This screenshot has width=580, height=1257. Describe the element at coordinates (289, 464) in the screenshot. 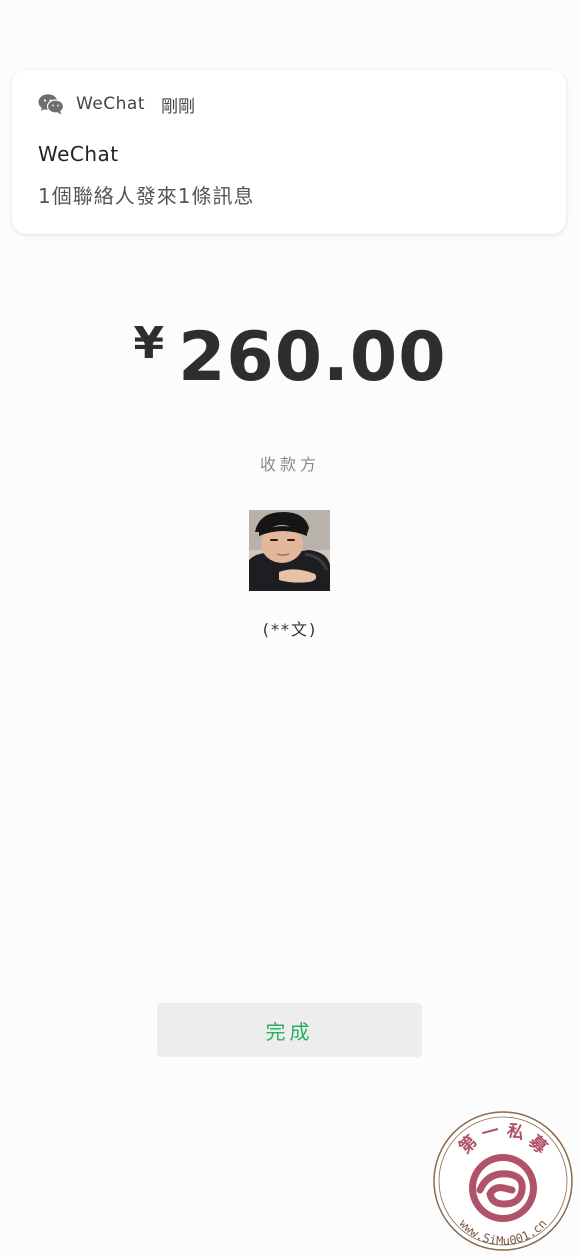

I see `payee-label: 收款方` at that location.